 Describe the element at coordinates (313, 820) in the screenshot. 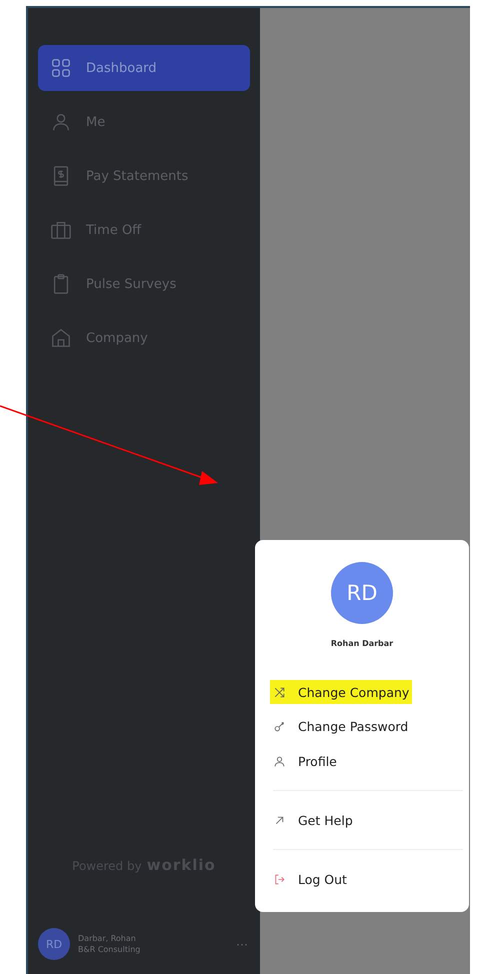

I see `menu-item: Get Help` at that location.